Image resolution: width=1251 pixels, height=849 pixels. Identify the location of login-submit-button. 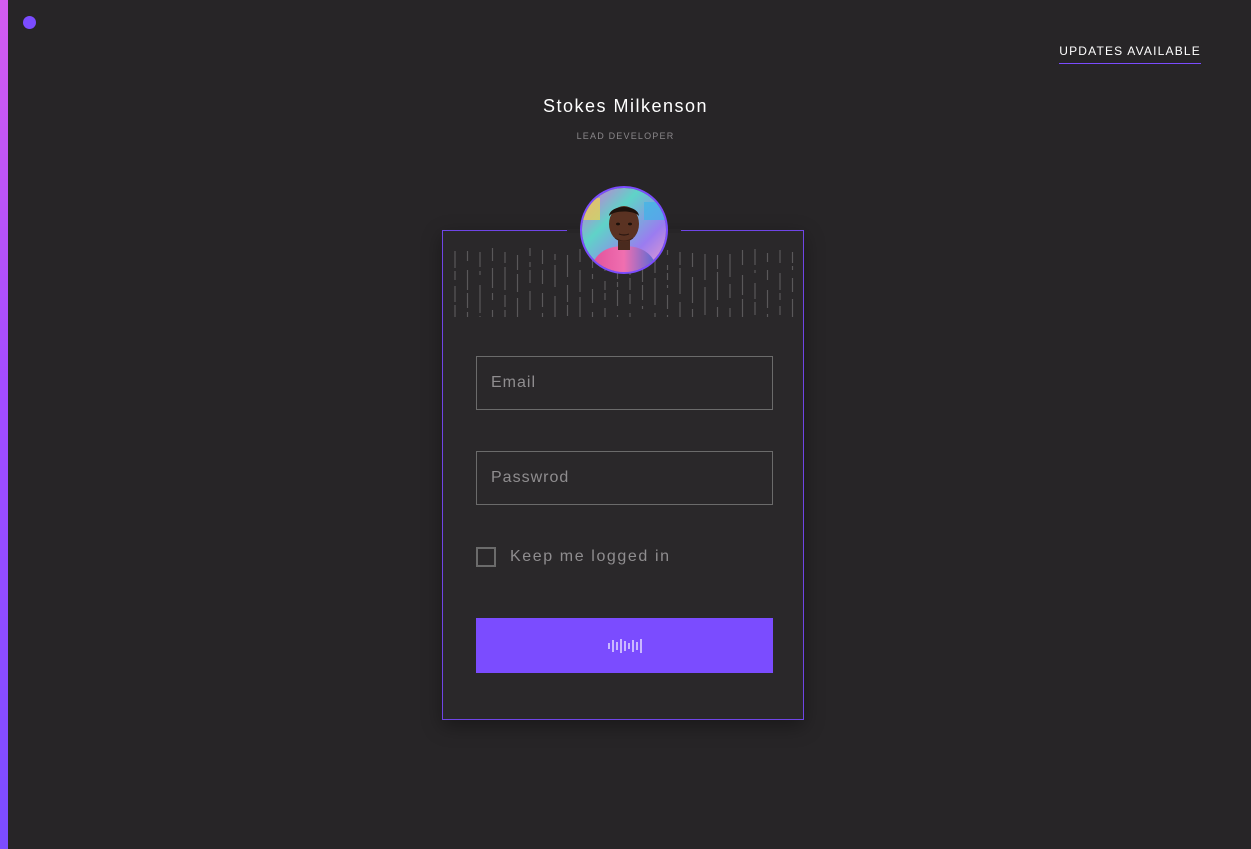
(624, 645).